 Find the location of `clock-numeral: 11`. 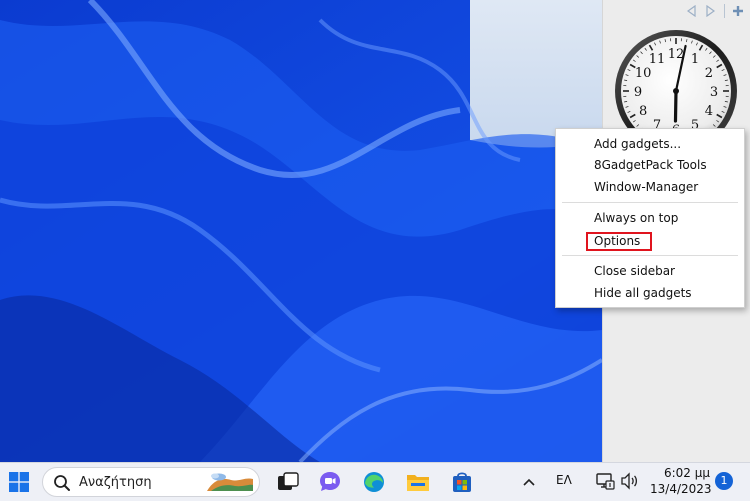

clock-numeral: 11 is located at coordinates (657, 59).